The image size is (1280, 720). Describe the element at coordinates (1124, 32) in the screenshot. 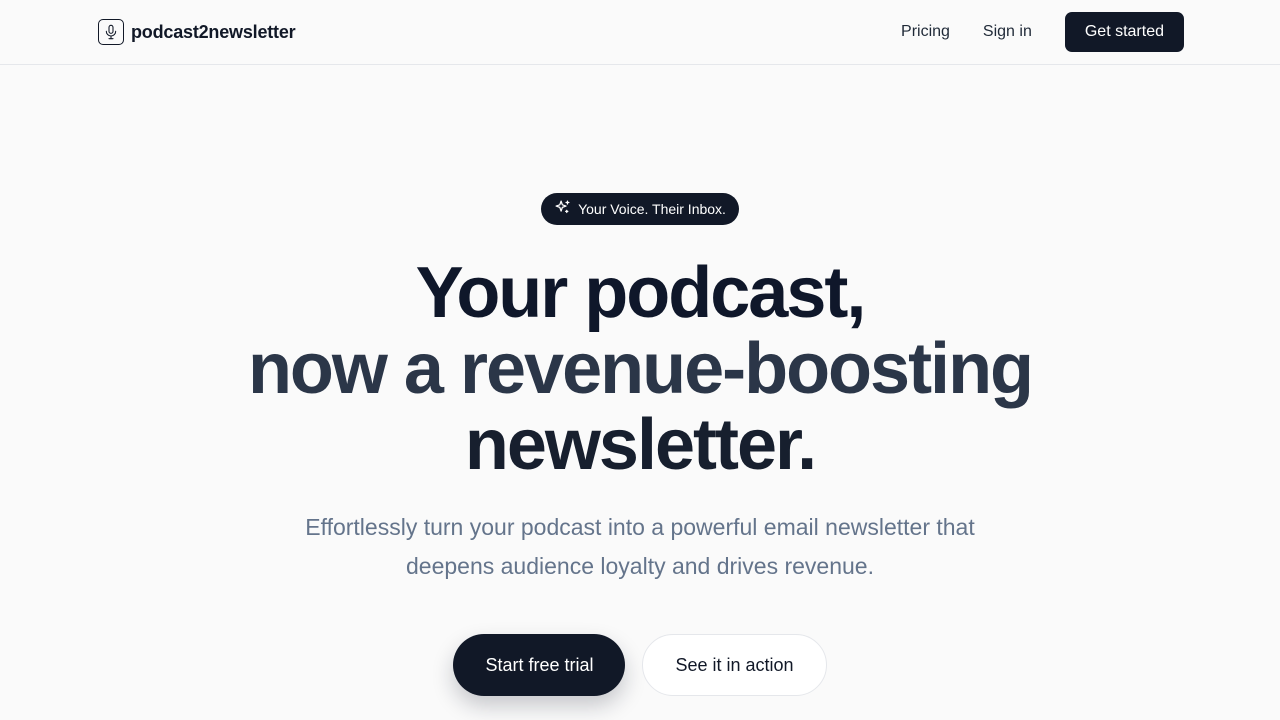

I see `get-started-button: Get started` at that location.